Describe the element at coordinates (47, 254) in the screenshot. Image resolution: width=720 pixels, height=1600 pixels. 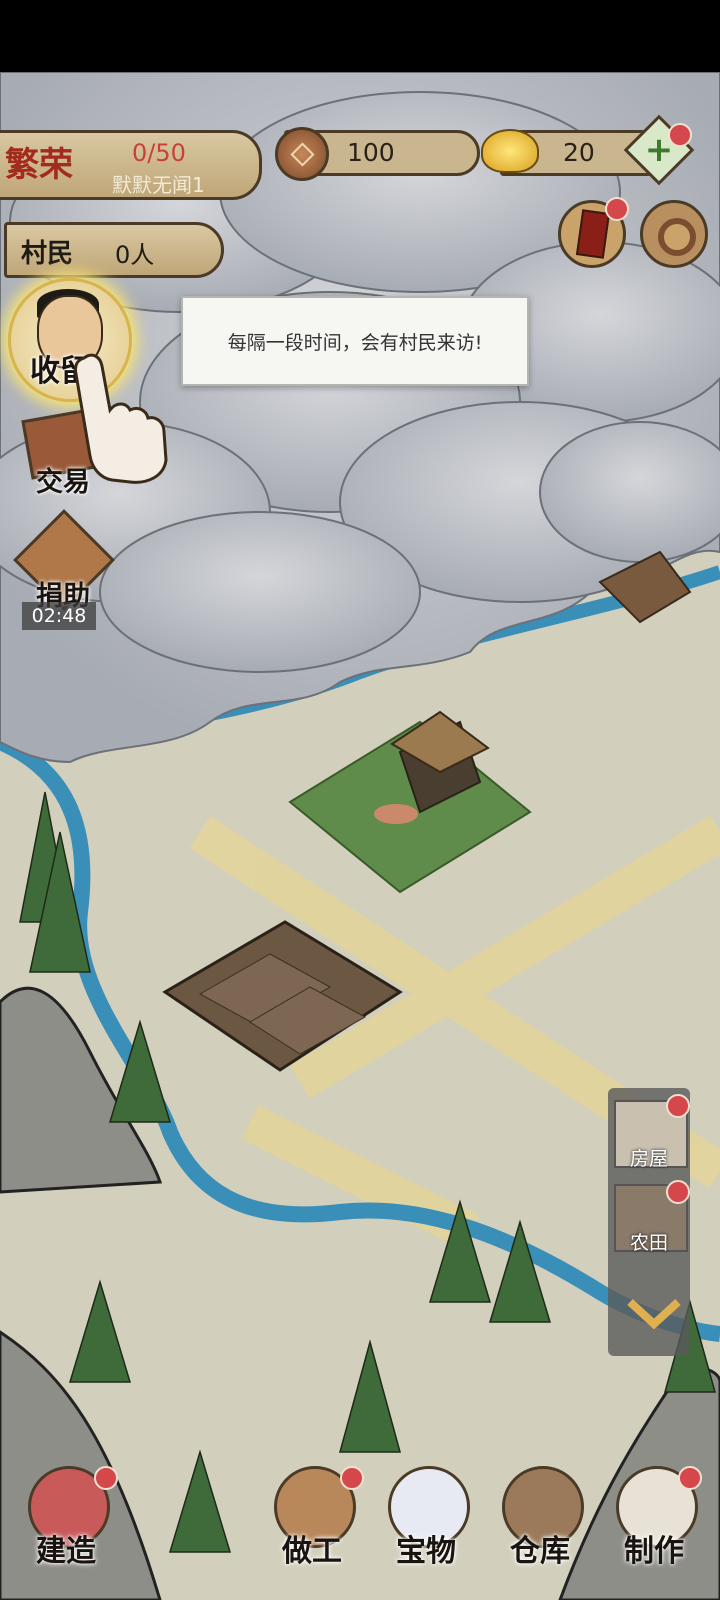
I see `villagers-label: 村民` at that location.